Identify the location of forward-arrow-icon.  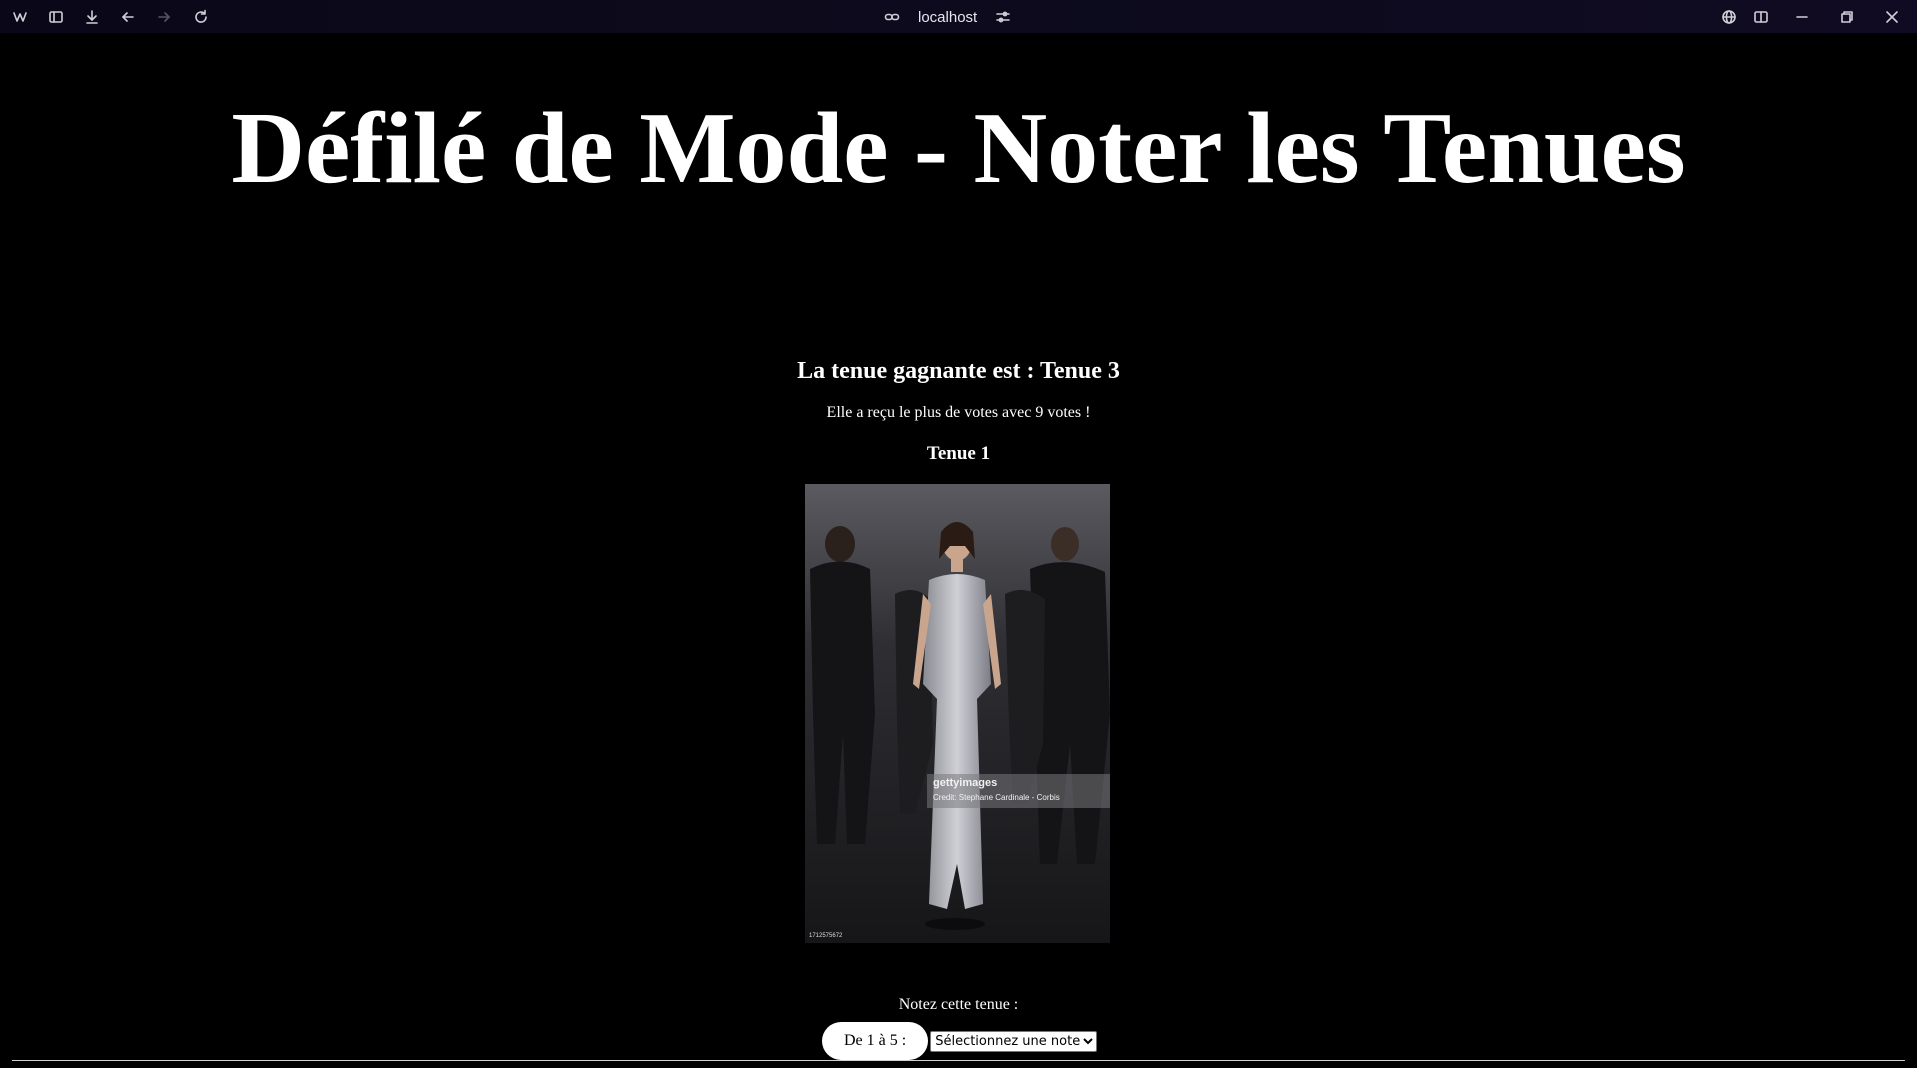
(164, 17).